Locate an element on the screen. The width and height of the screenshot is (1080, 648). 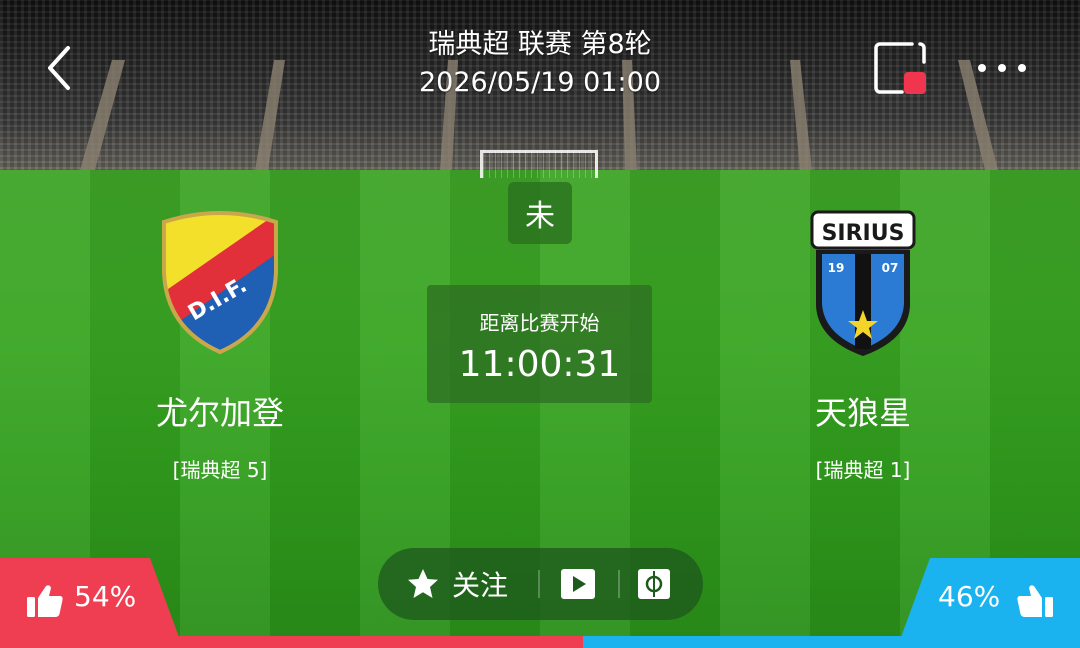
record-icon is located at coordinates (900, 68).